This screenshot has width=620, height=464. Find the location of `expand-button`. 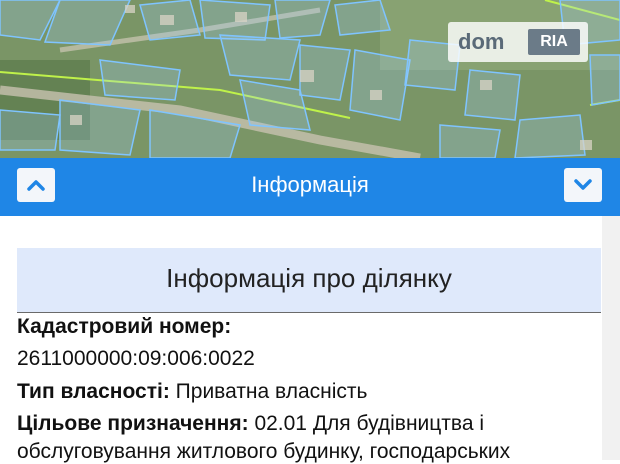

expand-button is located at coordinates (583, 185).